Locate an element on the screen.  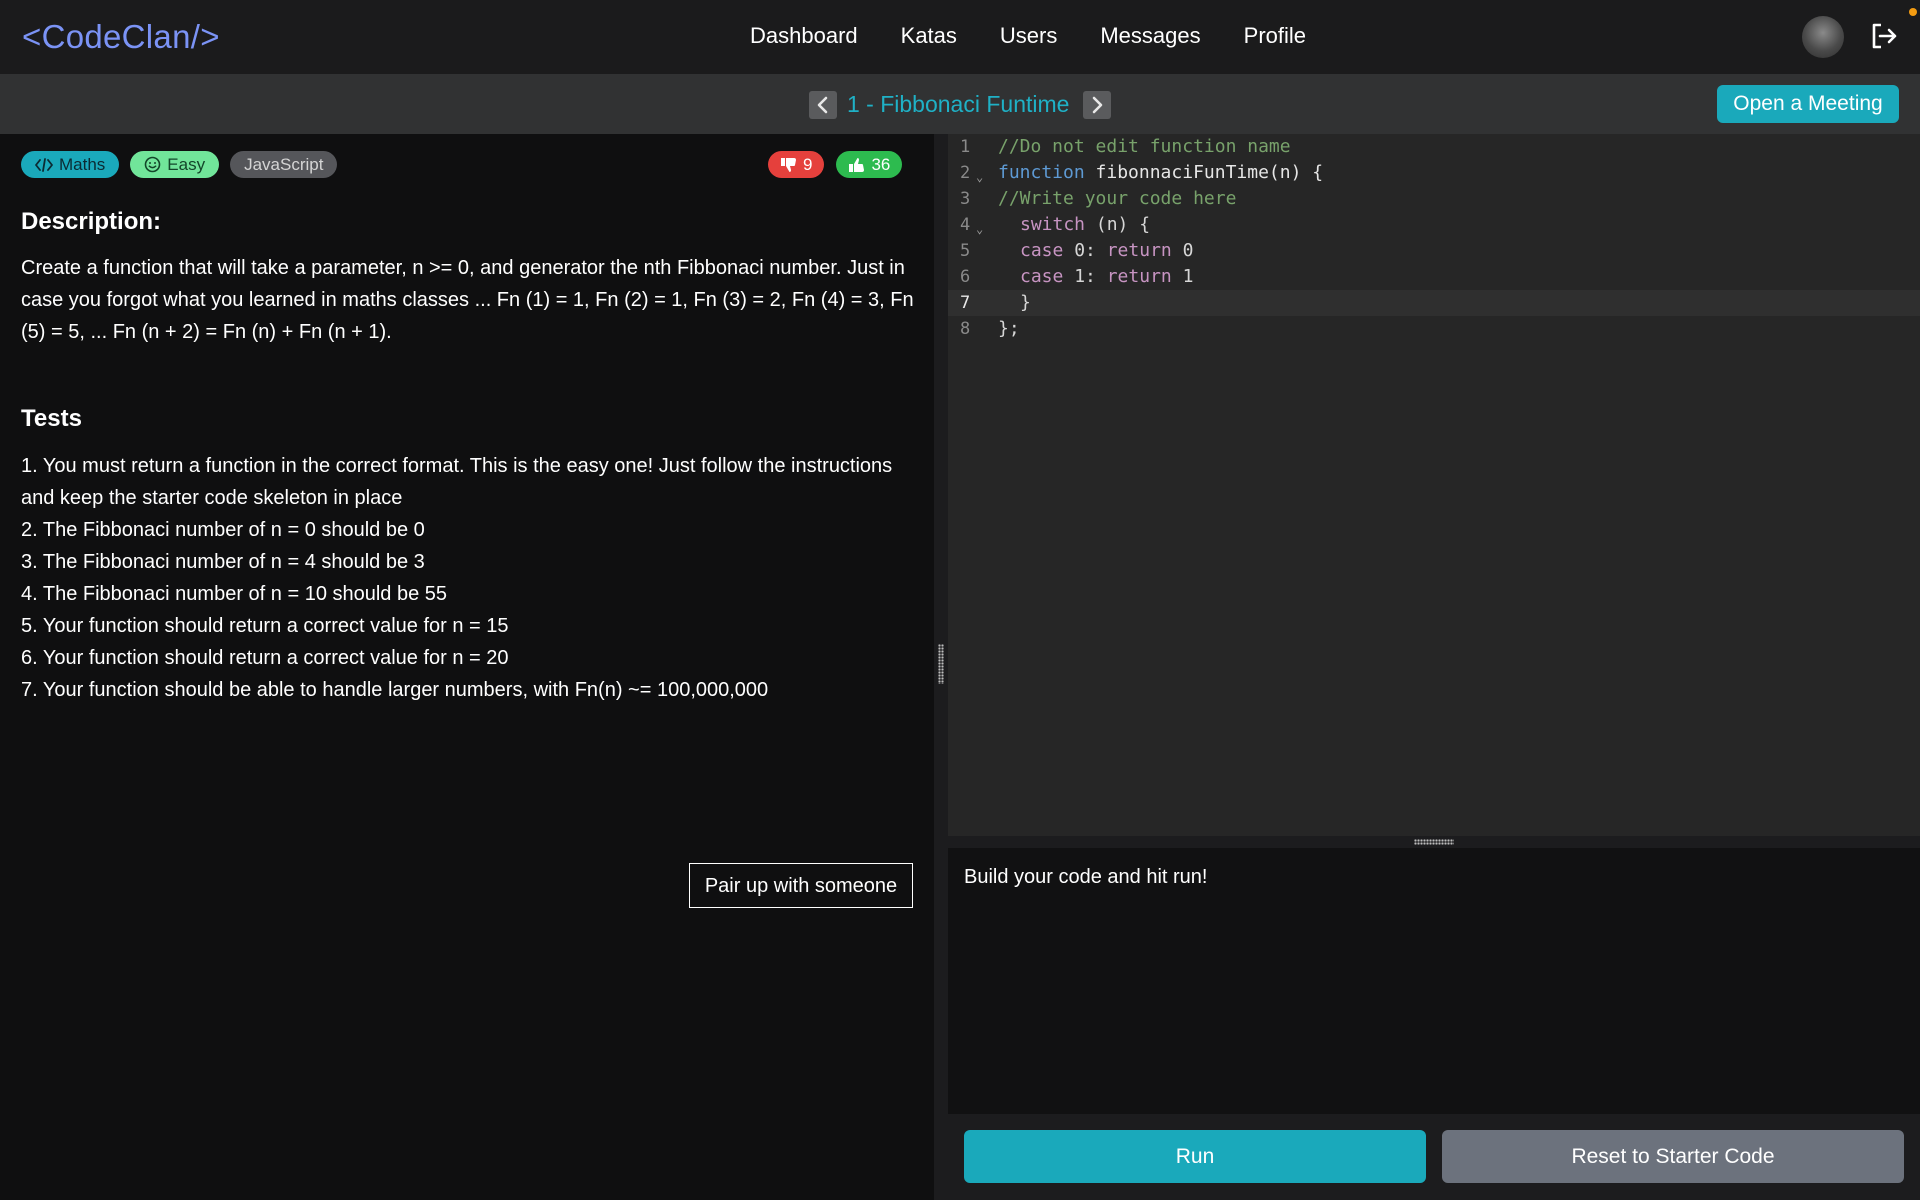
nav-users: Users is located at coordinates (1028, 36).